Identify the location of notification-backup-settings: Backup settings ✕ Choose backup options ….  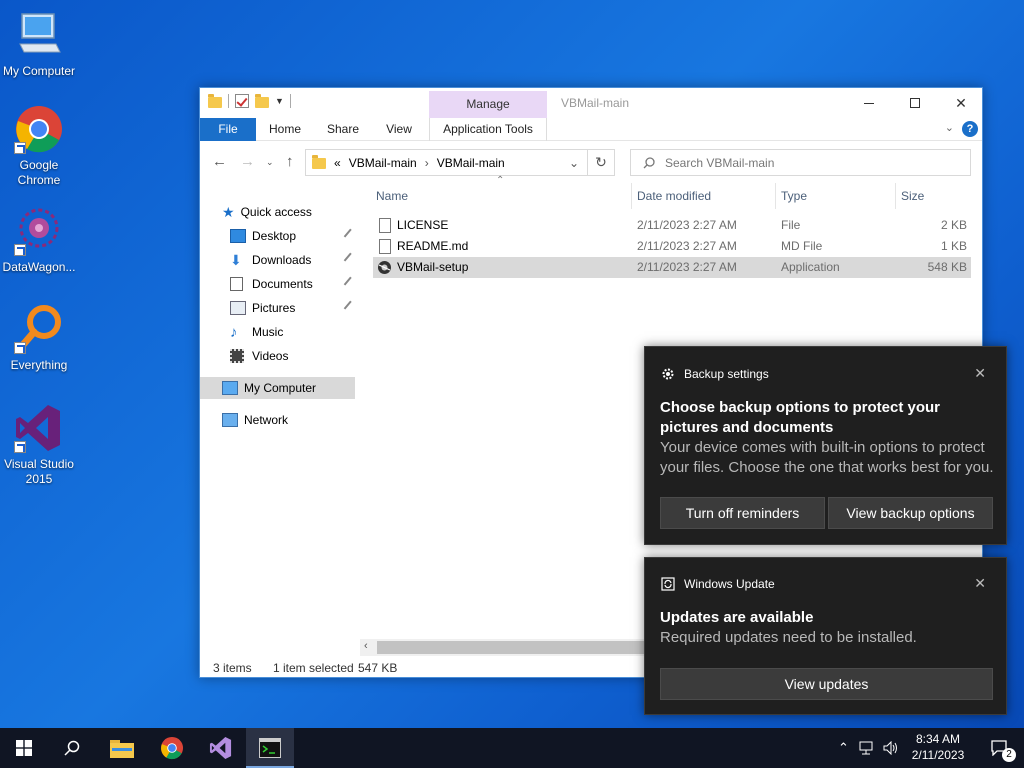
(825, 445).